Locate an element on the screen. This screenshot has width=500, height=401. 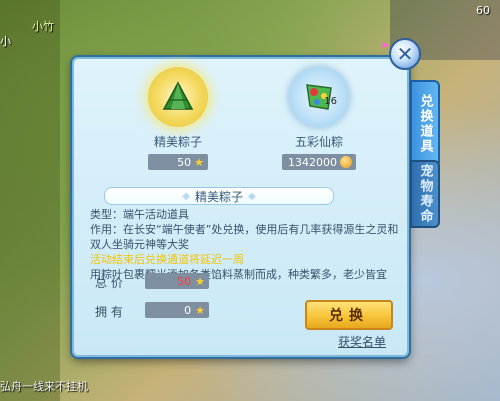
tab-label: 宠物寿命 is located at coordinates (425, 194).